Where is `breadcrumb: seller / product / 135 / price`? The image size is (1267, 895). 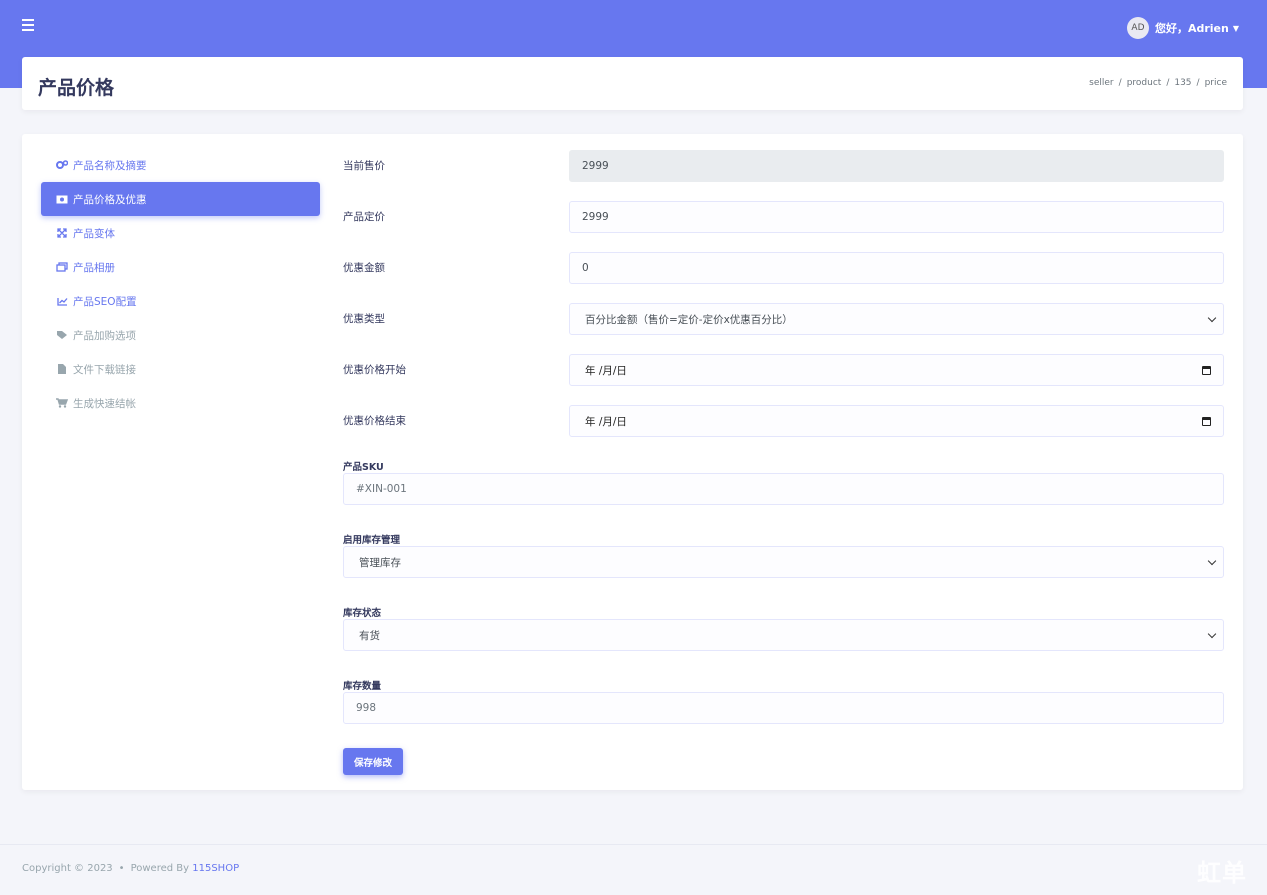 breadcrumb: seller / product / 135 / price is located at coordinates (1158, 83).